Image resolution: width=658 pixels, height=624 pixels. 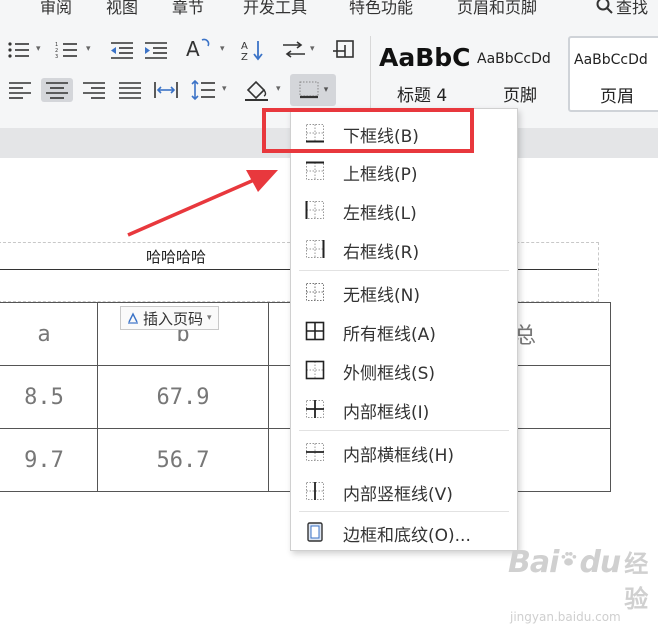 I want to click on menu-item-border-outside: 外侧框线(S), so click(x=404, y=369).